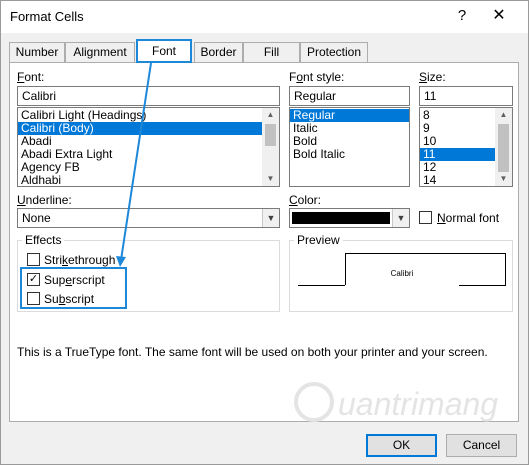  Describe the element at coordinates (314, 402) in the screenshot. I see `watermark-logo` at that location.